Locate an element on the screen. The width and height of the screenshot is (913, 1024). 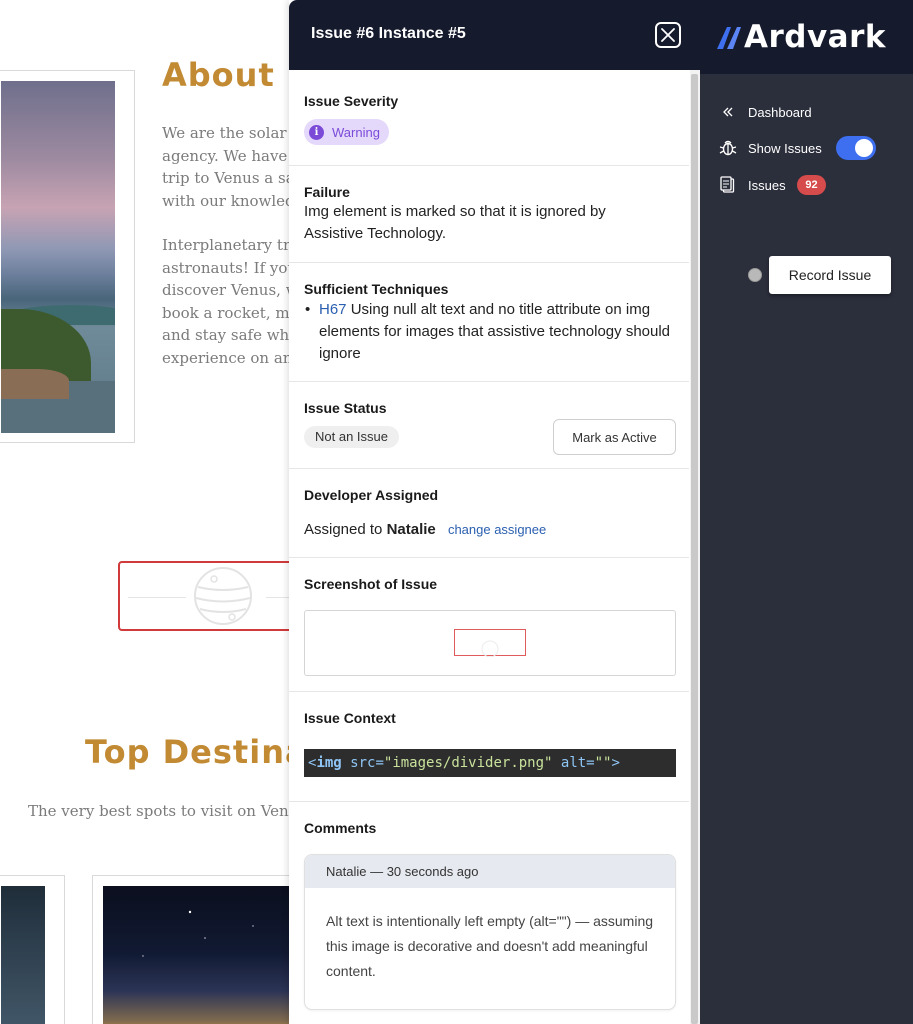
code-snippet: <img src="images/divider.png" alt=""> is located at coordinates (490, 763).